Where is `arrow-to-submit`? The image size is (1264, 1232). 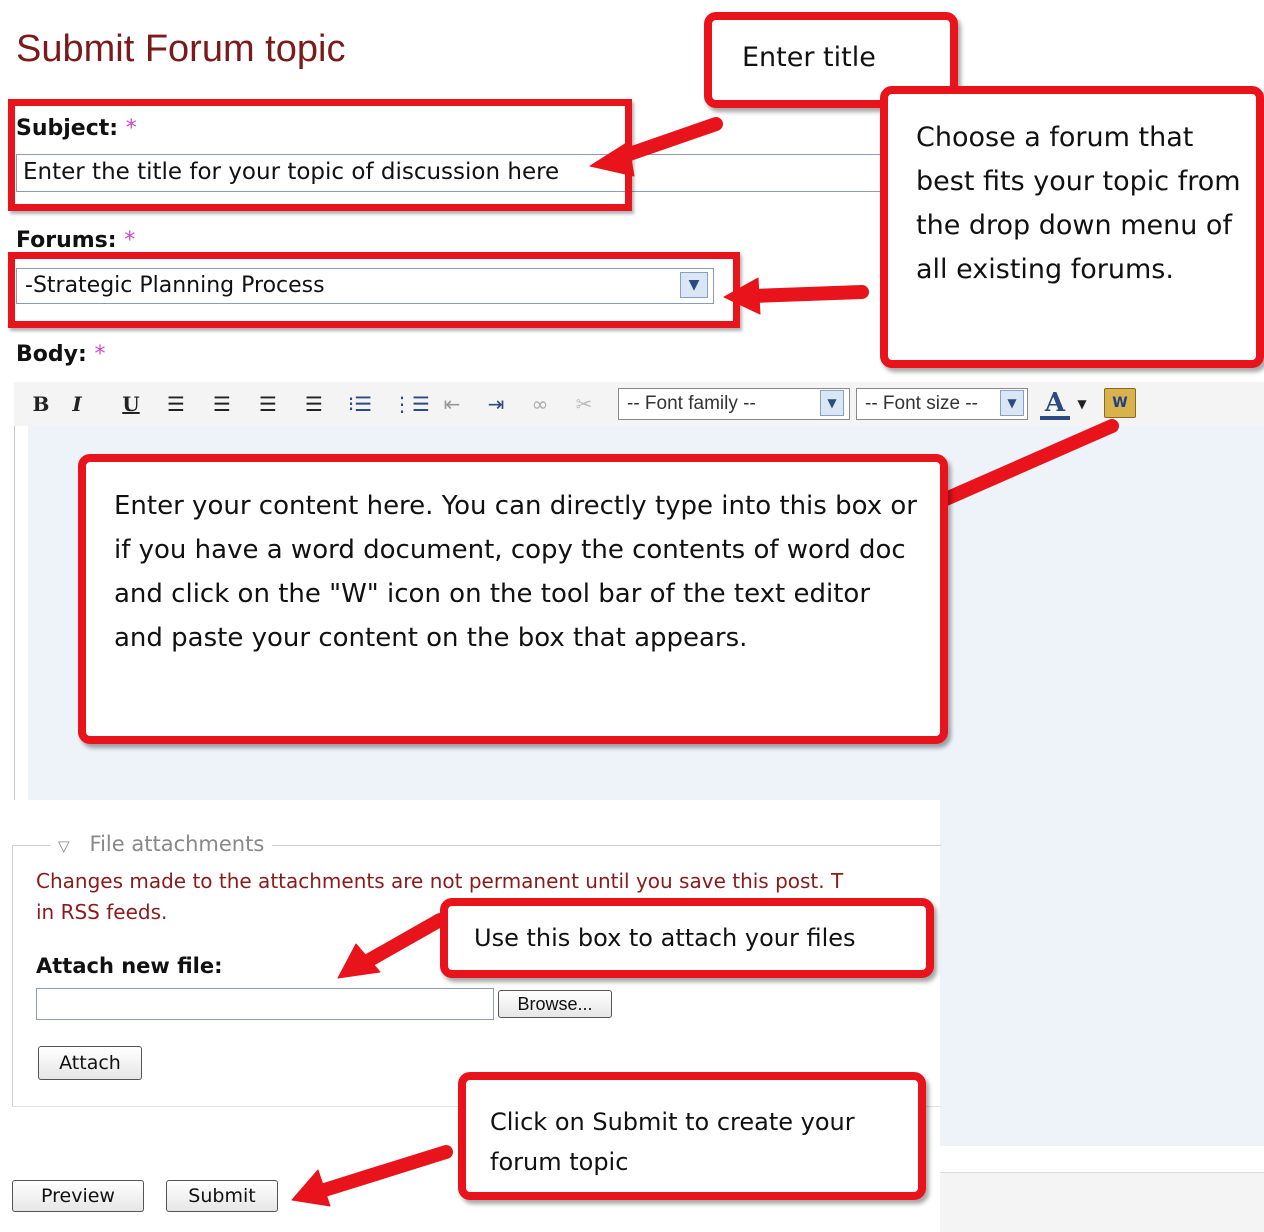
arrow-to-submit is located at coordinates (382, 1172).